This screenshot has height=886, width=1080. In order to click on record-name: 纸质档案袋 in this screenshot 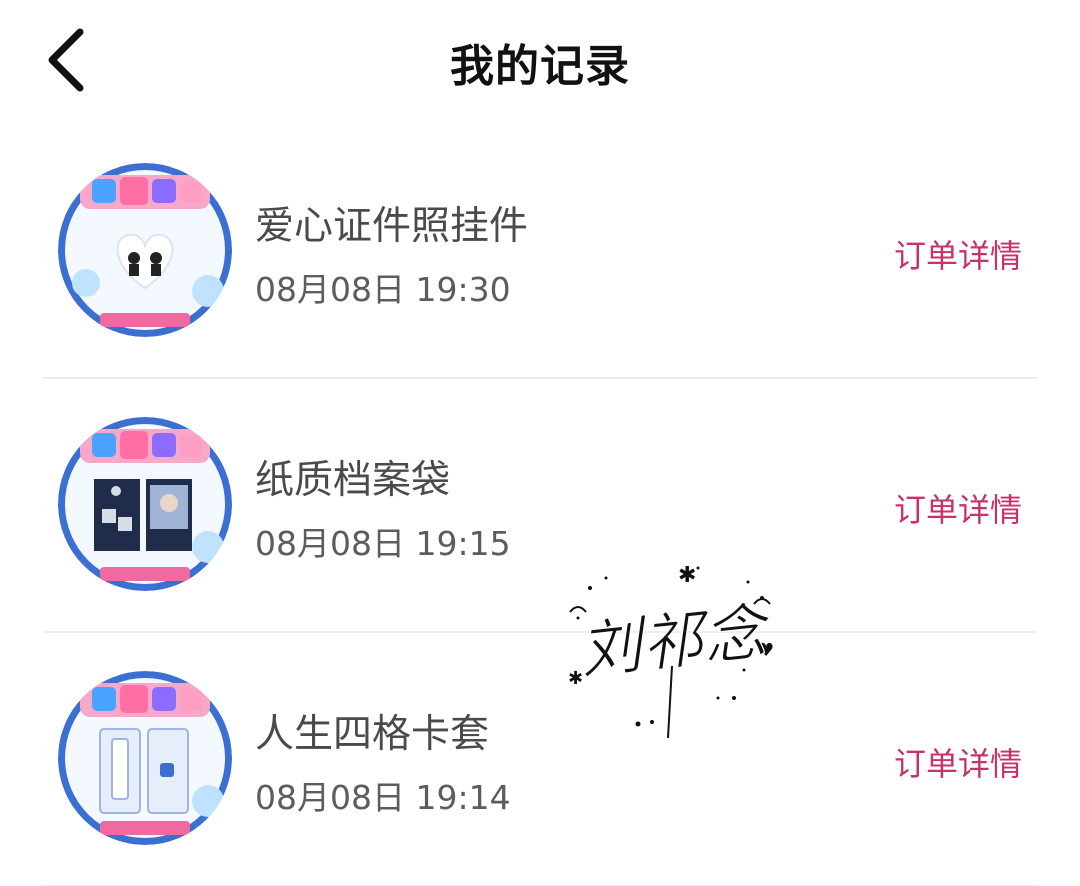, I will do `click(353, 480)`.